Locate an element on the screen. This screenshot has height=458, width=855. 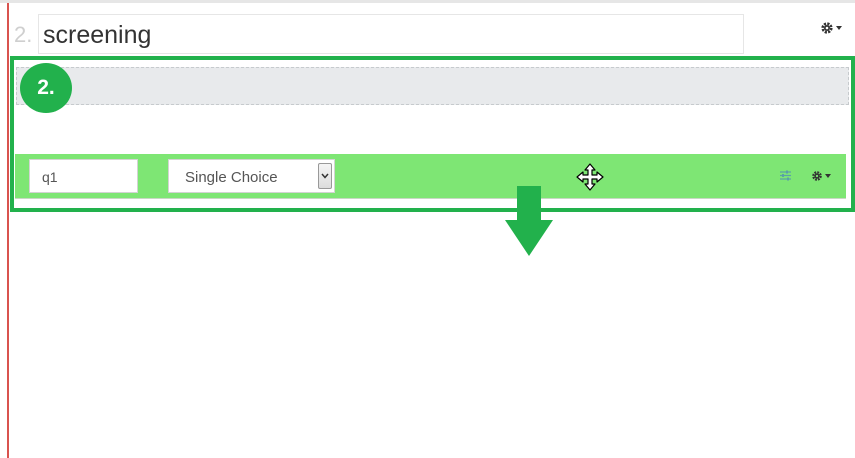
question-row is located at coordinates (430, 176).